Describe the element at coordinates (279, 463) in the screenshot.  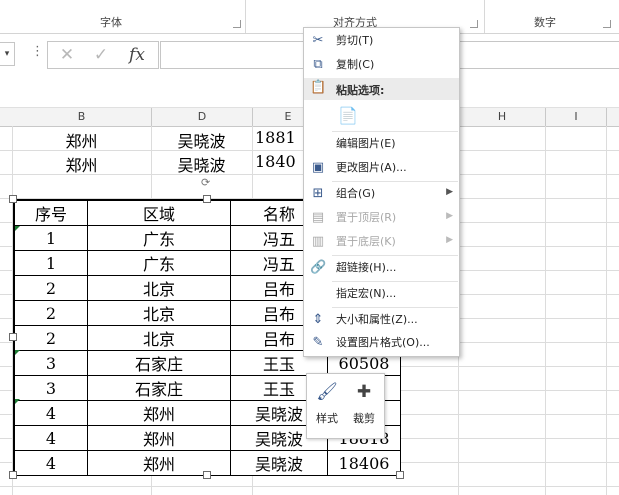
I see `table-cell: 吴晓波` at that location.